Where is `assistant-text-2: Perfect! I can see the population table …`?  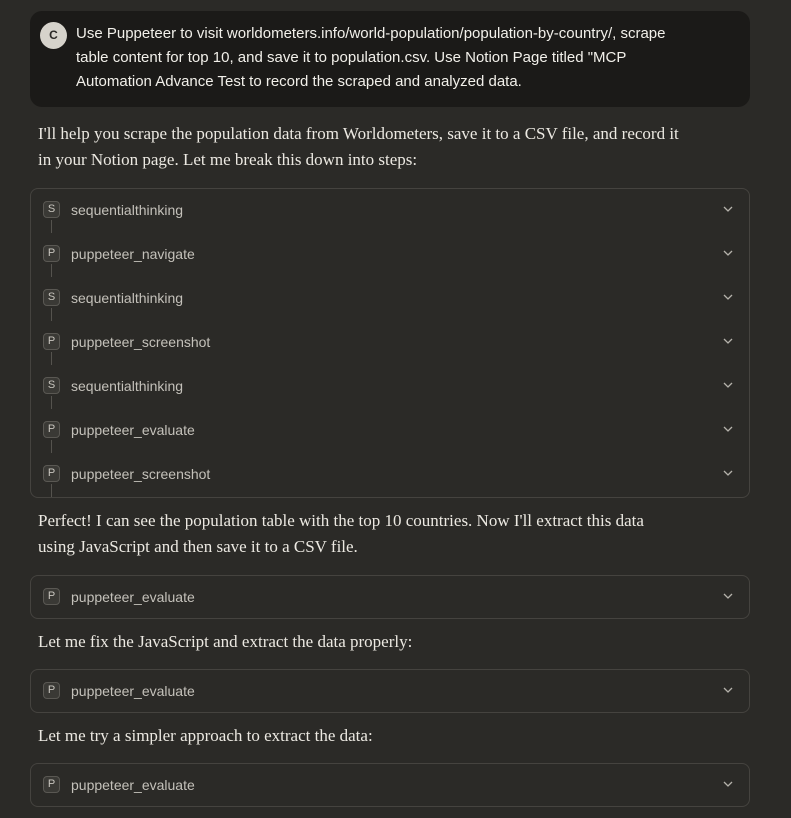
assistant-text-2: Perfect! I can see the population table … is located at coordinates (341, 533).